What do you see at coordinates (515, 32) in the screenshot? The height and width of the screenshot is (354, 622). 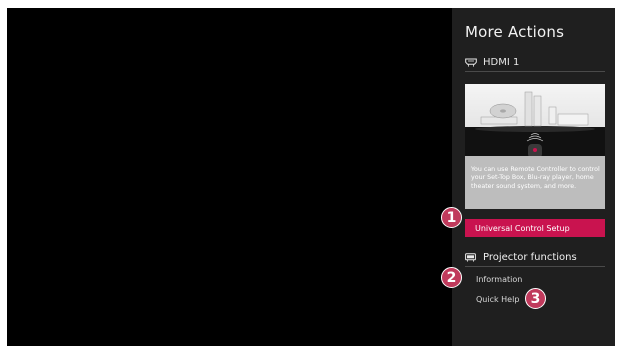 I see `panel-title: More Actions` at bounding box center [515, 32].